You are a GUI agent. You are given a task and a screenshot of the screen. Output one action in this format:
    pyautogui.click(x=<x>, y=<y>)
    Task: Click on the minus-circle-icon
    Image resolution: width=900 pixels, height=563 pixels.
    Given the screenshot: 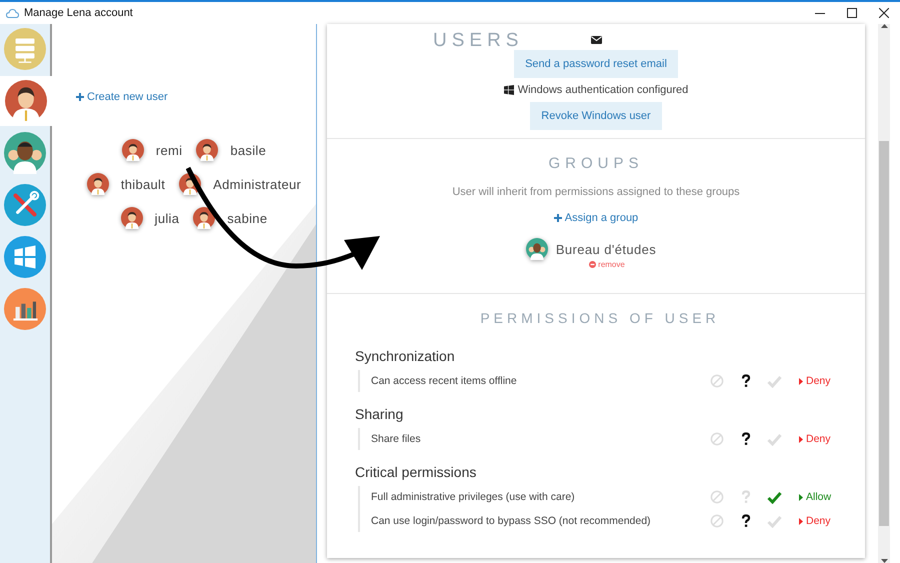 What is the action you would take?
    pyautogui.click(x=592, y=264)
    